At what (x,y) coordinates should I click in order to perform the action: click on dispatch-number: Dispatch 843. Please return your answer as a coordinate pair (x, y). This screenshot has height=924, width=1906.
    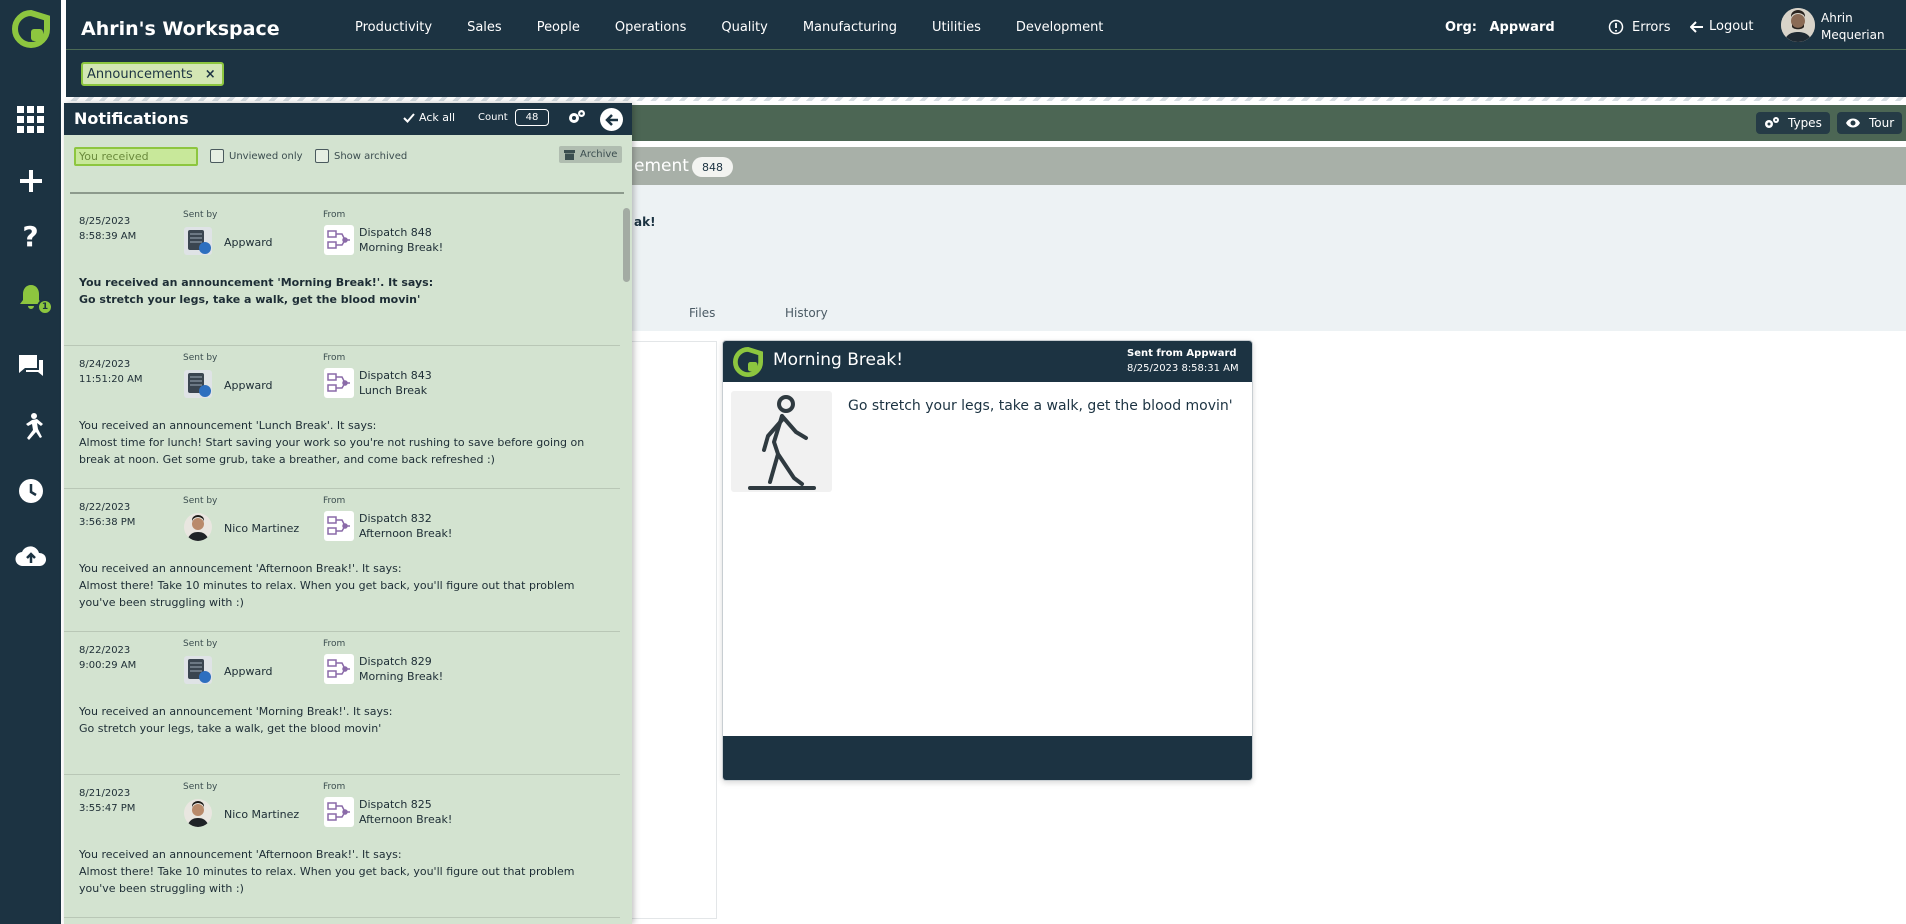
    Looking at the image, I should click on (395, 375).